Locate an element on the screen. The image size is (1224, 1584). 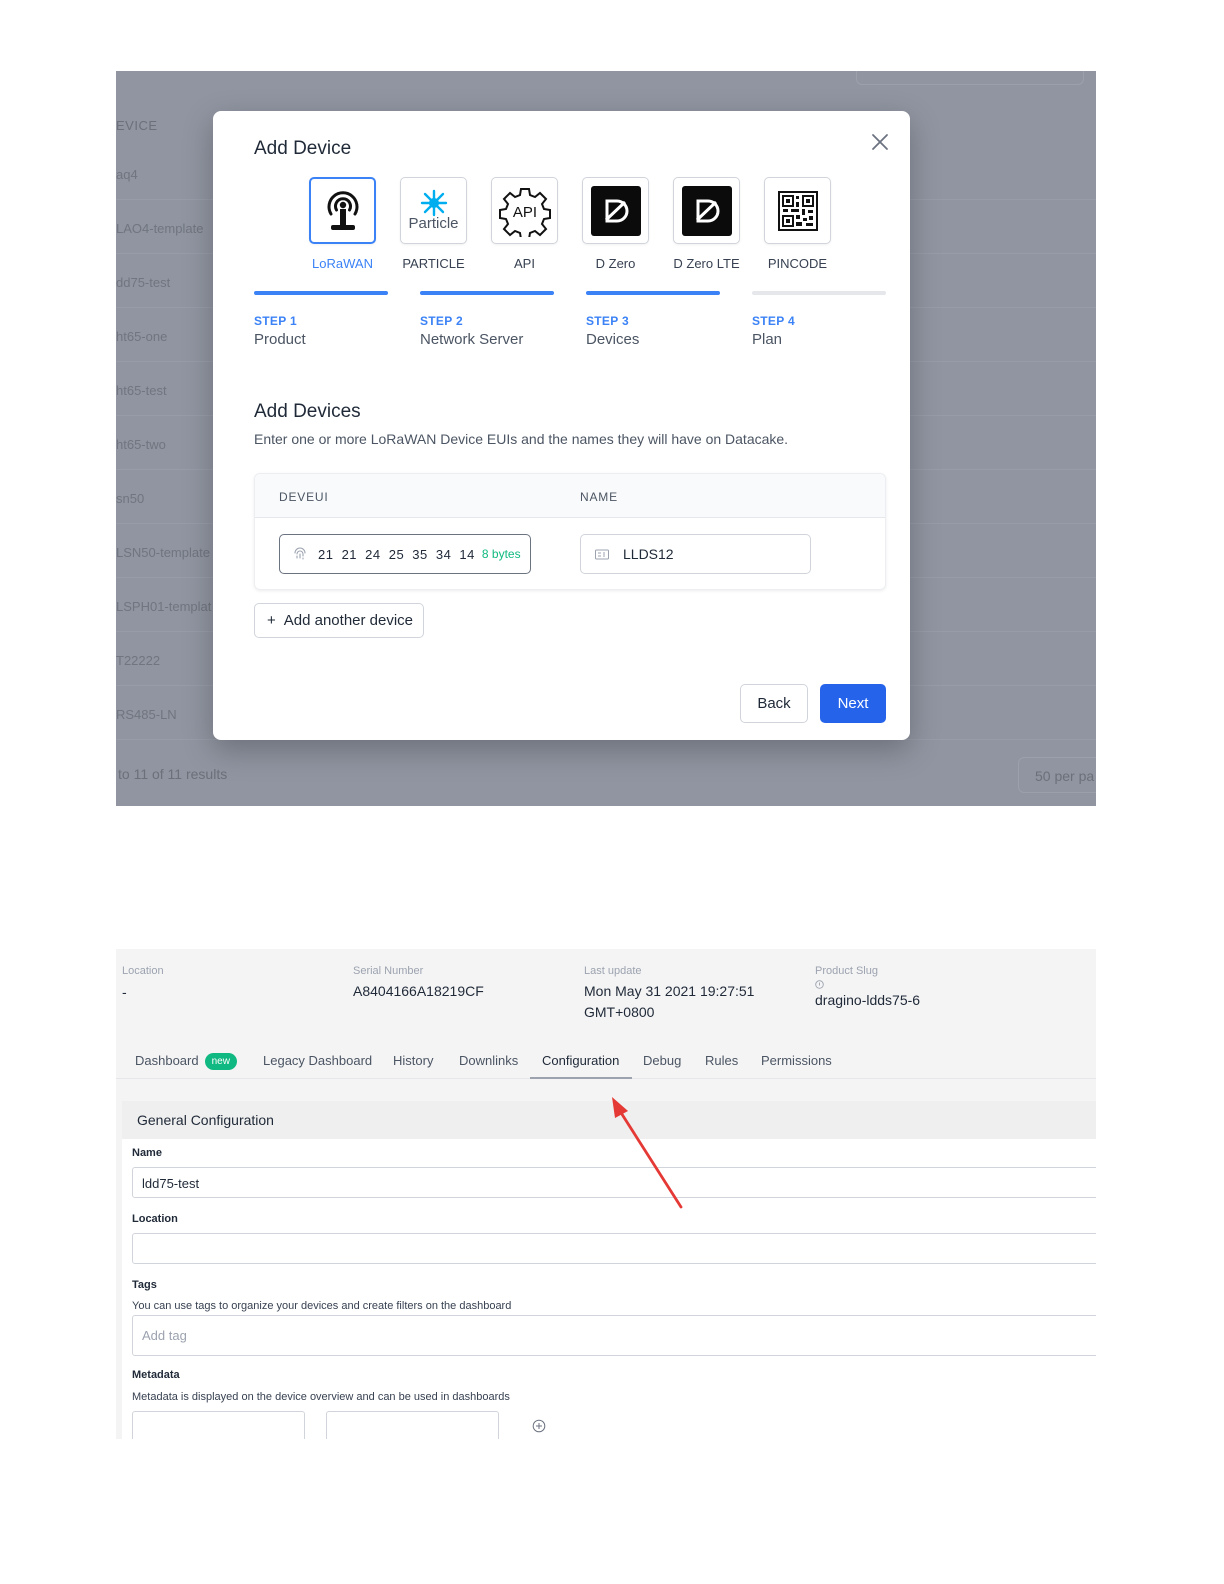
tab-legacy-dashboard: Legacy Dashboard is located at coordinates (317, 1060).